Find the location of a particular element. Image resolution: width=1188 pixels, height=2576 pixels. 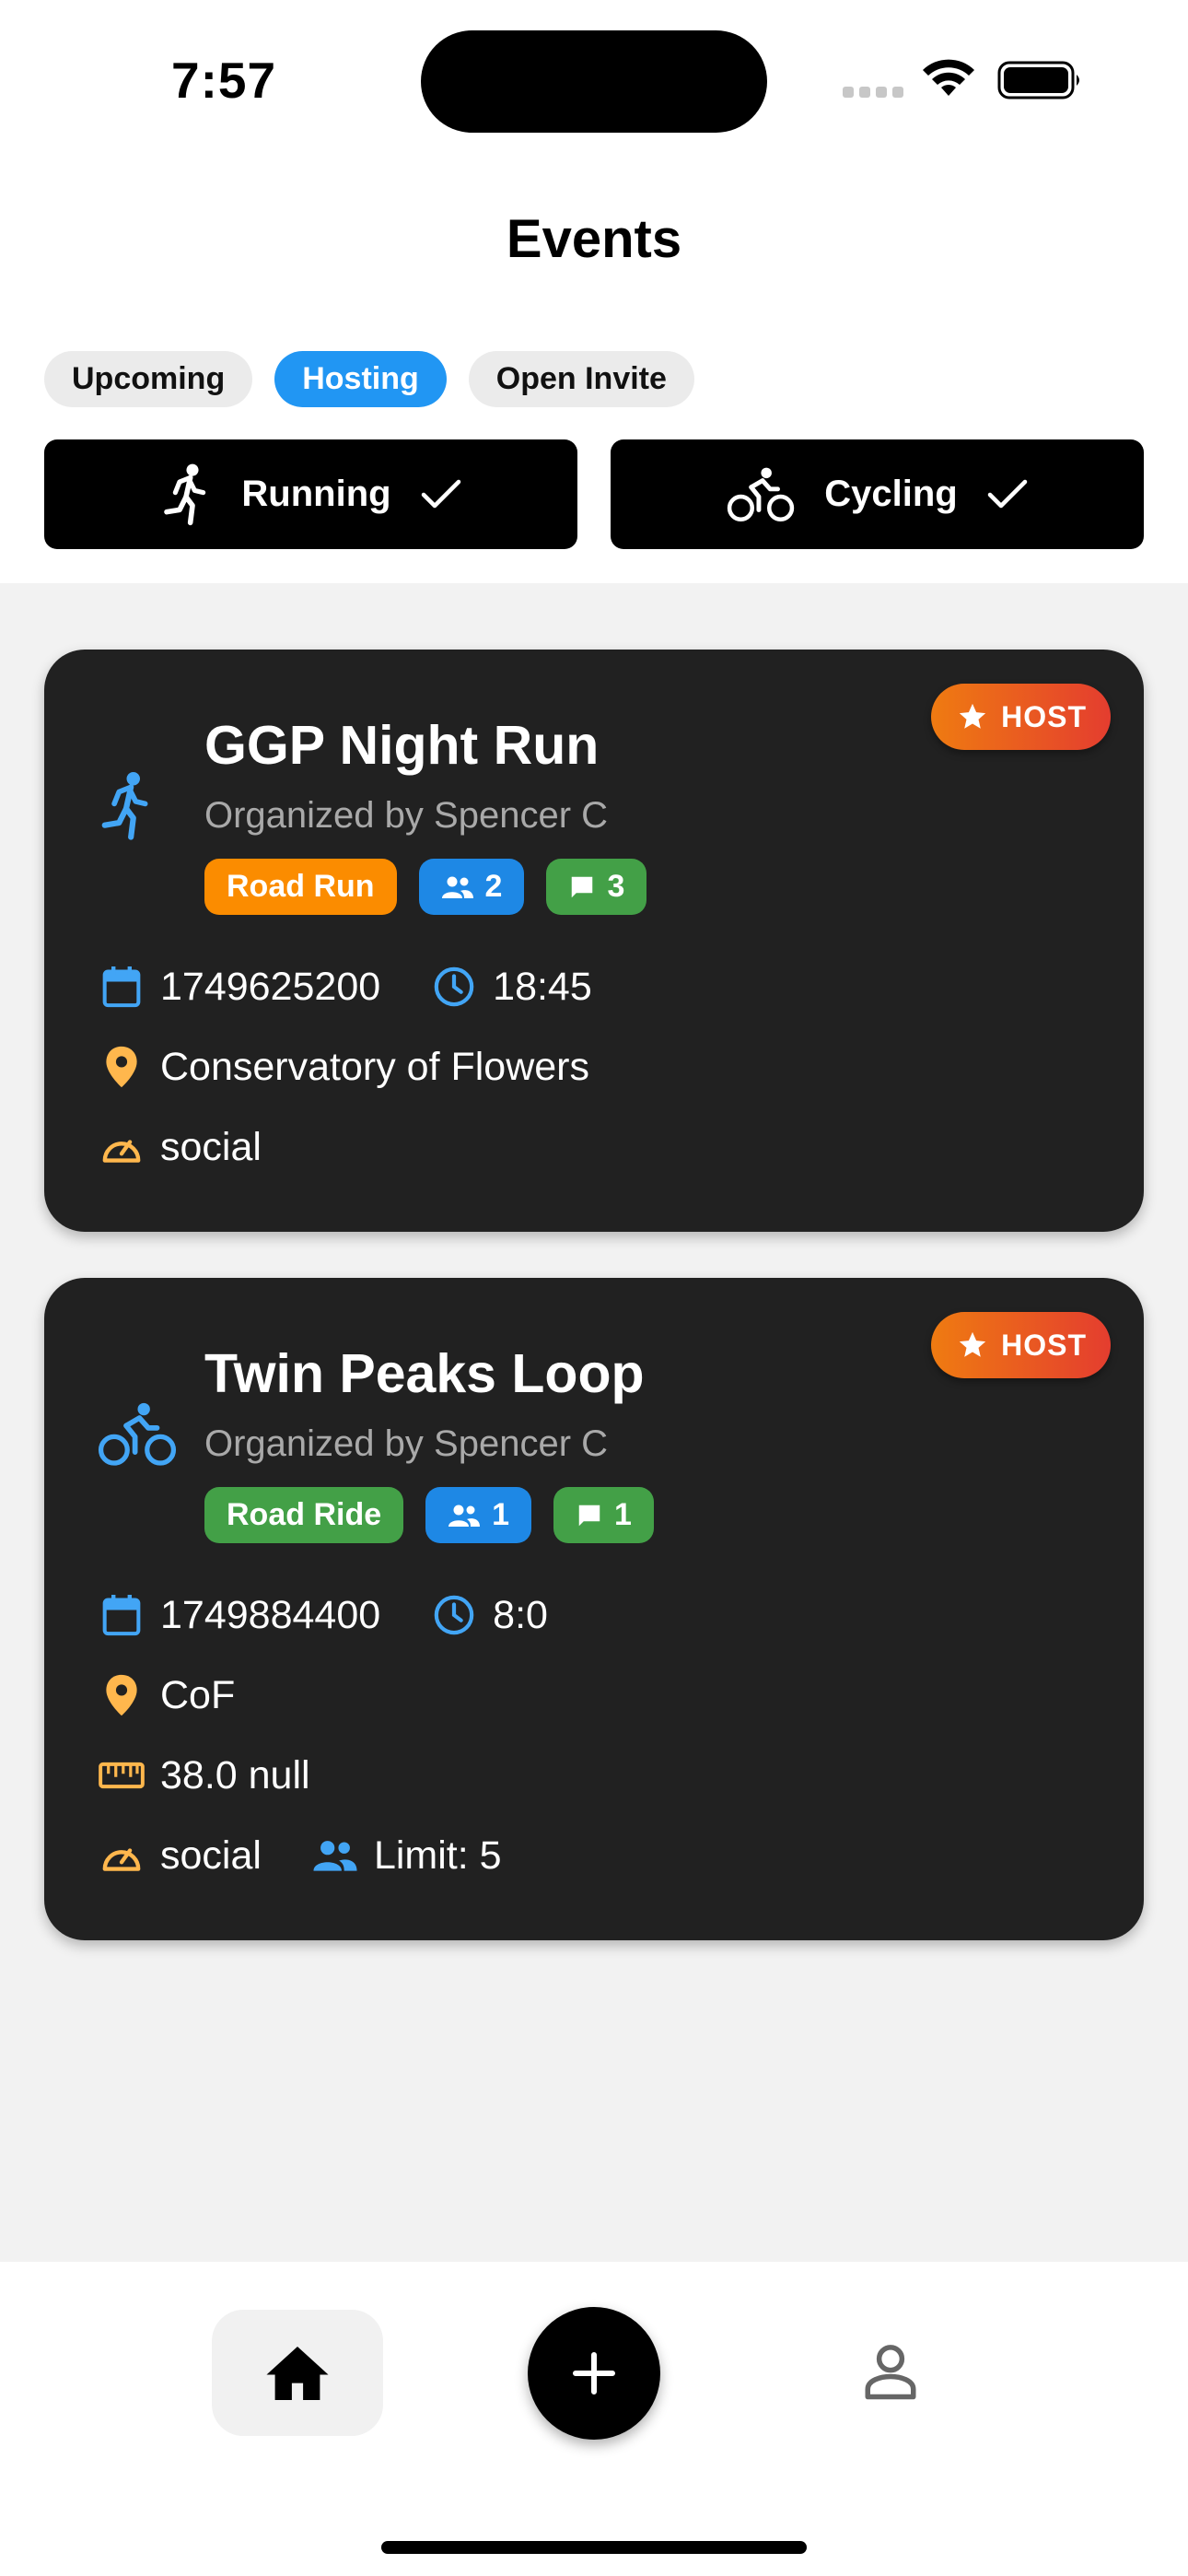

comments-count: 1 is located at coordinates (623, 1514).